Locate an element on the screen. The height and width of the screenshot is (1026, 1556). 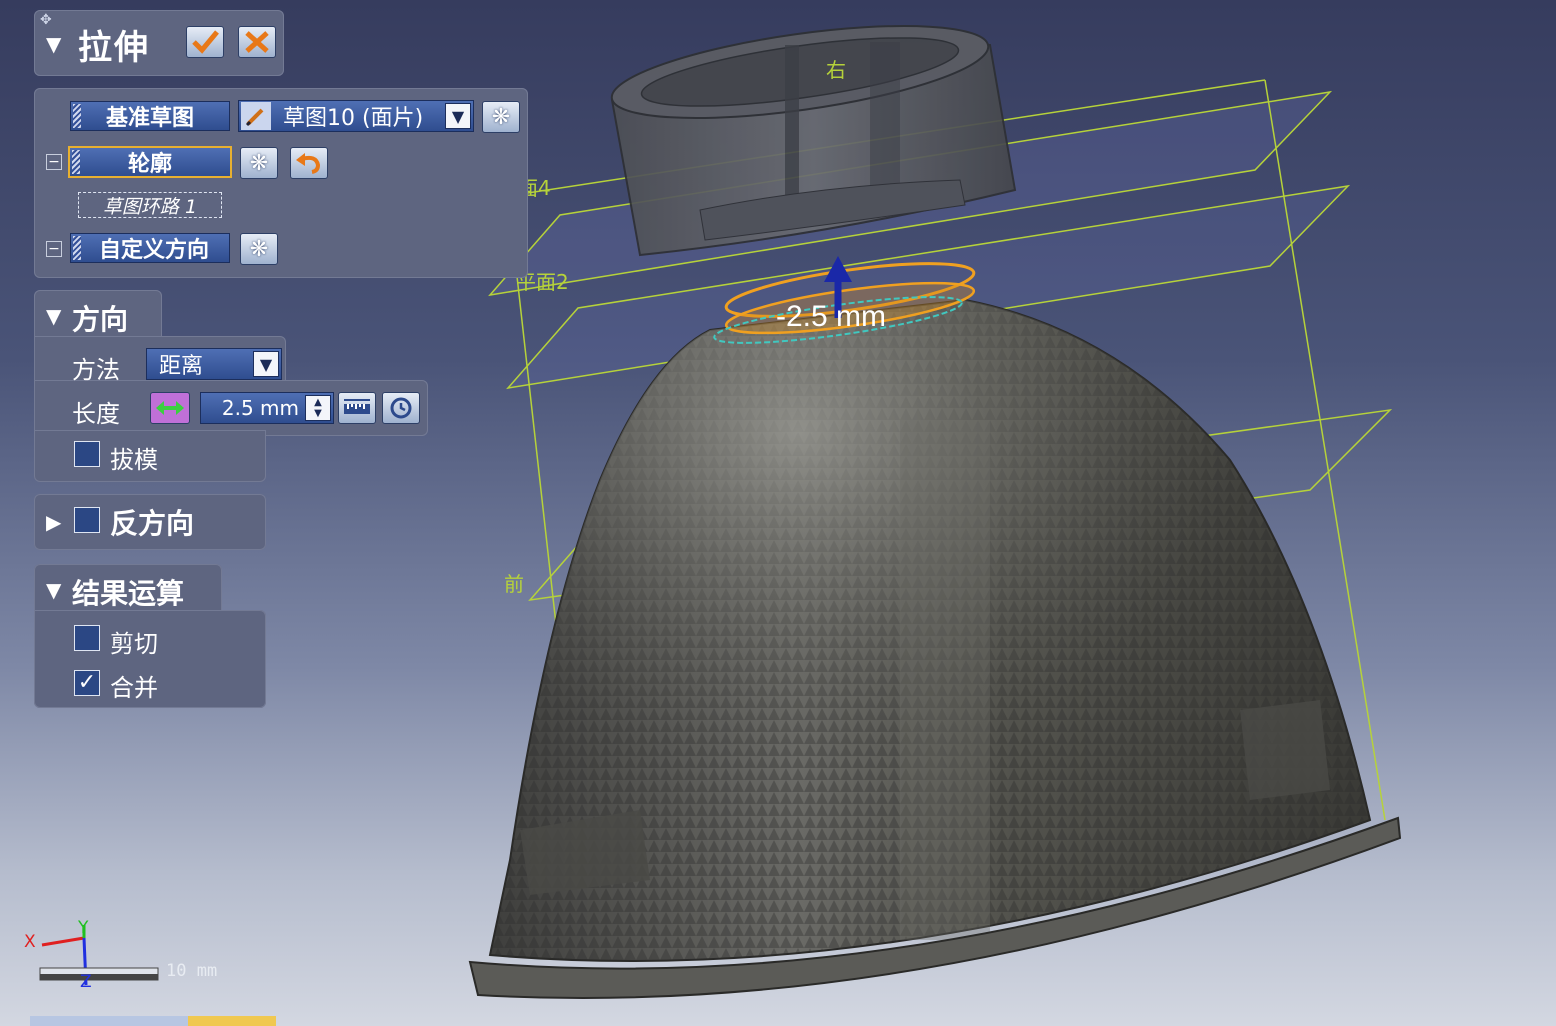
check-mark-icon: ✓ is located at coordinates (87, 682).